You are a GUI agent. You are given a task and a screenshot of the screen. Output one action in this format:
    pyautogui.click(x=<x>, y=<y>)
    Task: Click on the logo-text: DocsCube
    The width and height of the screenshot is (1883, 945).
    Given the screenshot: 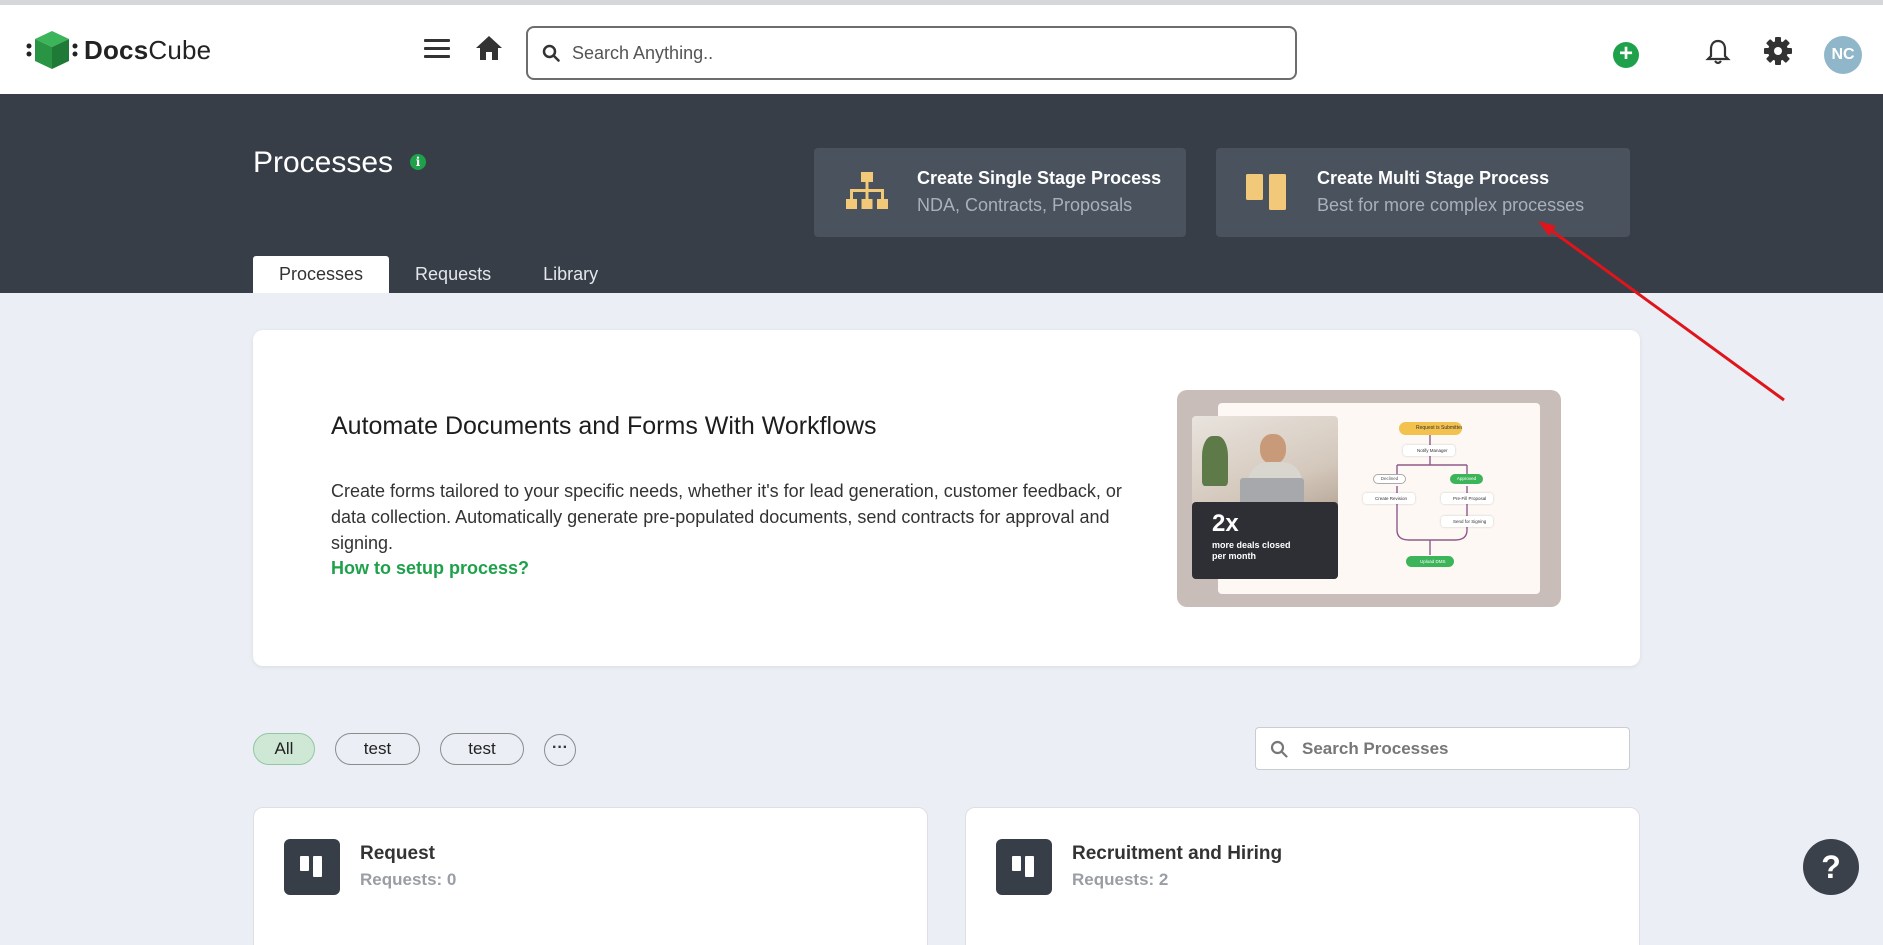 What is the action you would take?
    pyautogui.click(x=148, y=49)
    